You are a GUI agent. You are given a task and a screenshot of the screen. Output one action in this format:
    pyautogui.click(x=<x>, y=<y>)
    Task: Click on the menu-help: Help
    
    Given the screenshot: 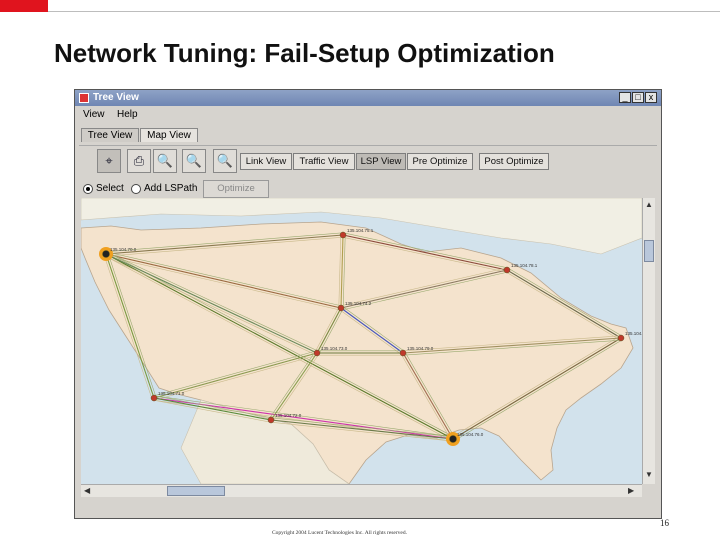 What is the action you would take?
    pyautogui.click(x=127, y=114)
    